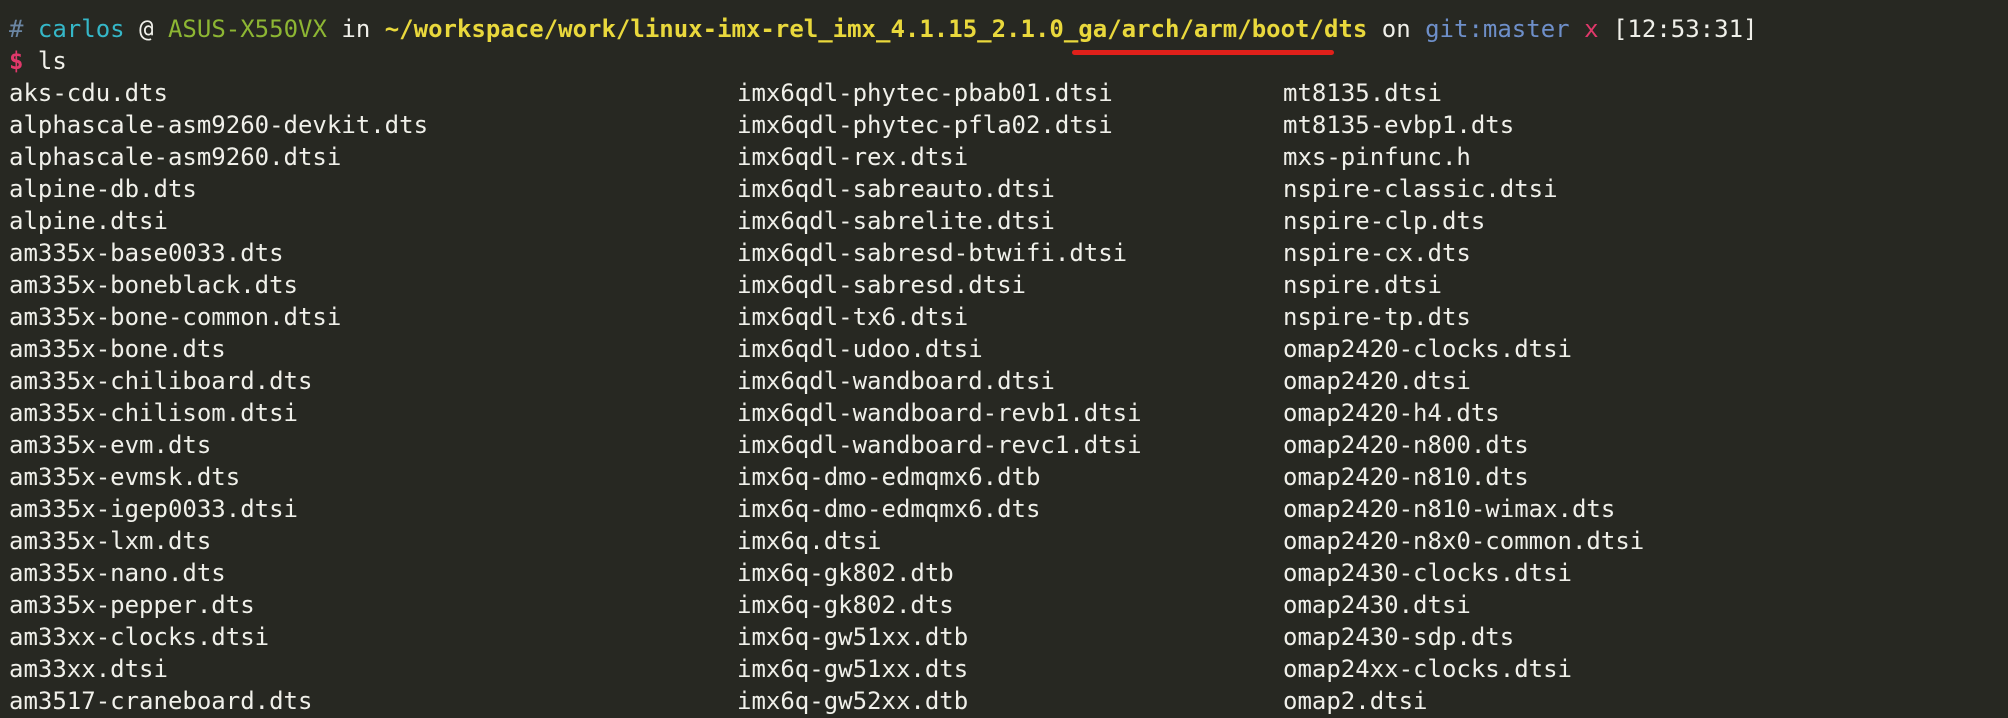 Image resolution: width=2008 pixels, height=718 pixels. What do you see at coordinates (1362, 285) in the screenshot?
I see `list-item: nspire.dtsi` at bounding box center [1362, 285].